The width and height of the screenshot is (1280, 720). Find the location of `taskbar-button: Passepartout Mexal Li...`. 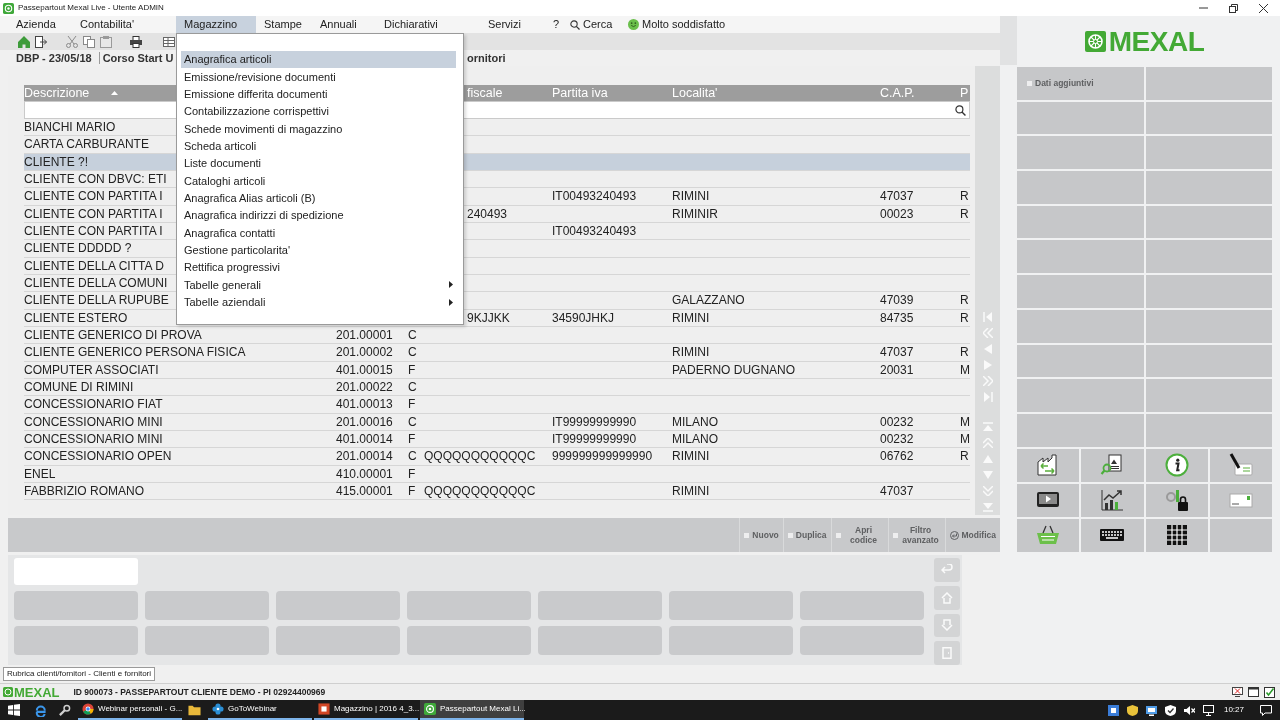

taskbar-button: Passepartout Mexal Li... is located at coordinates (472, 710).